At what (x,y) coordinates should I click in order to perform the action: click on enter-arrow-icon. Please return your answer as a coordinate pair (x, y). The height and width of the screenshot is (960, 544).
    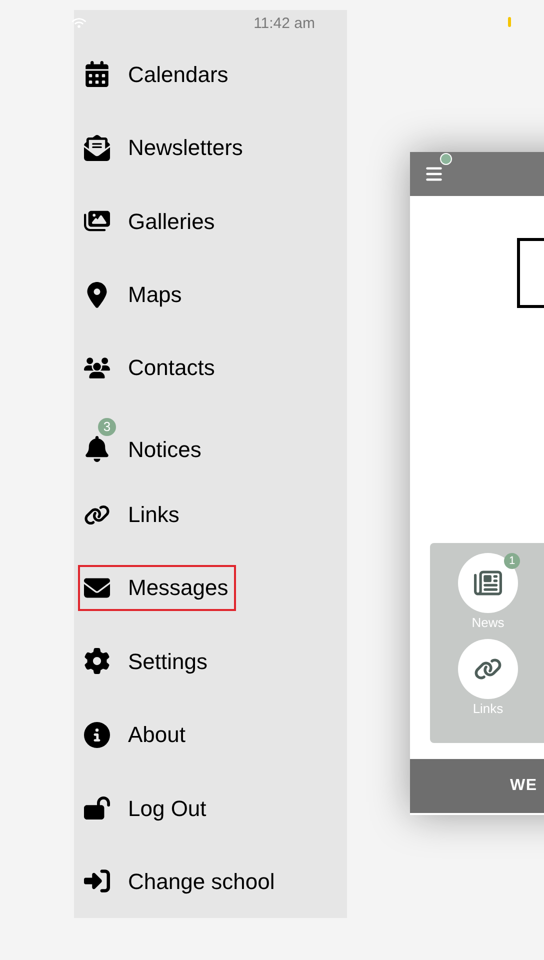
    Looking at the image, I should click on (97, 881).